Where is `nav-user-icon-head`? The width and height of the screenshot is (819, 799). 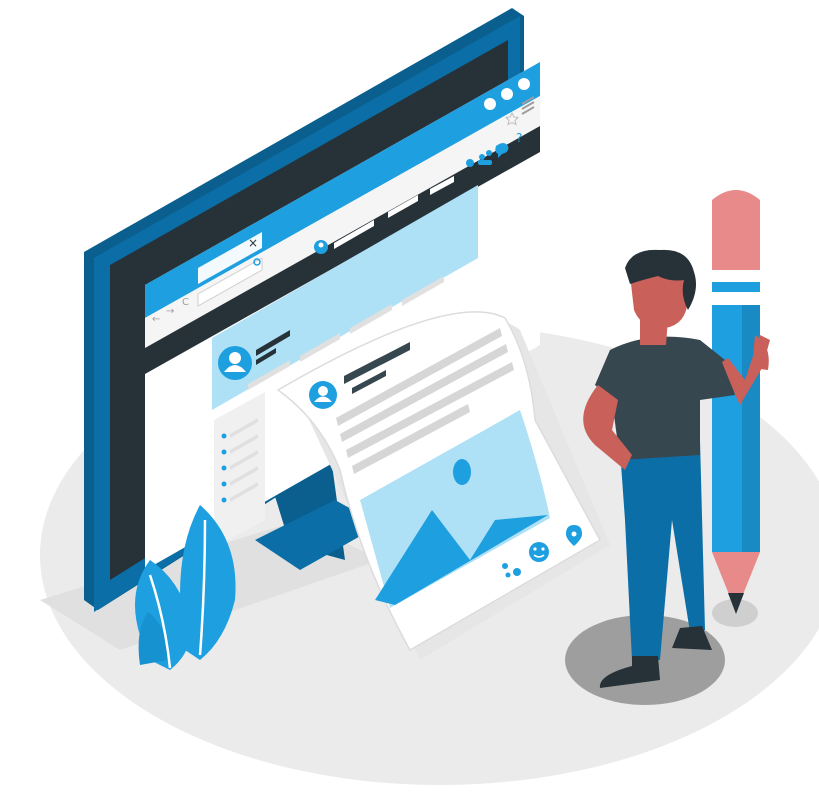
nav-user-icon-head is located at coordinates (321, 245).